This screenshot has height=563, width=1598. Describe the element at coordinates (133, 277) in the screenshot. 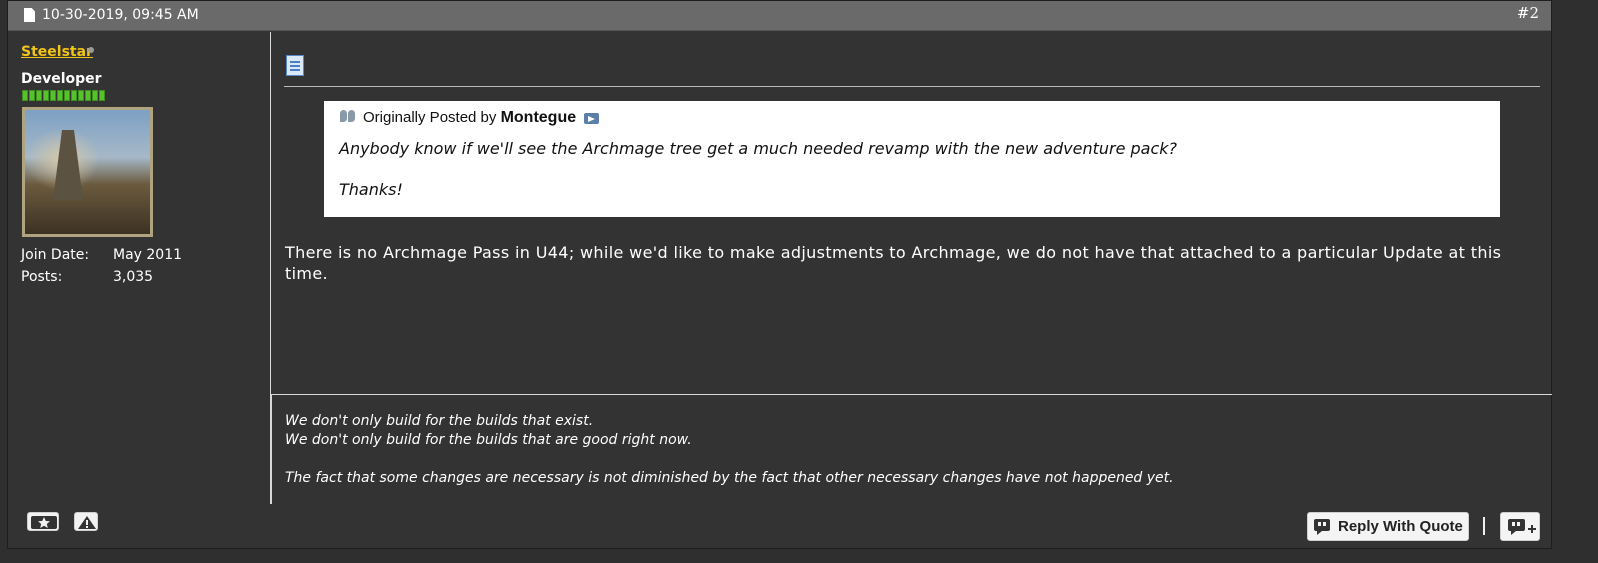

I see `posts-value: 3,035` at that location.